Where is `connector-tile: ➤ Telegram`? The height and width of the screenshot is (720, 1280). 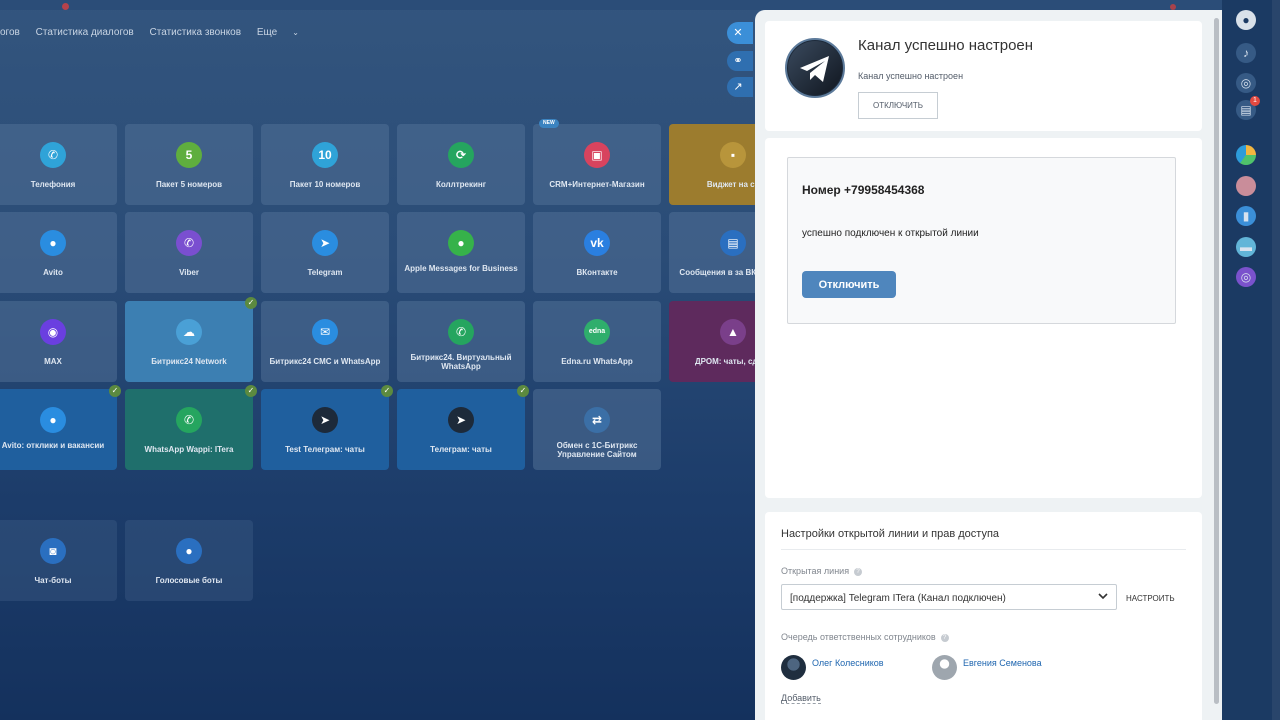 connector-tile: ➤ Telegram is located at coordinates (325, 252).